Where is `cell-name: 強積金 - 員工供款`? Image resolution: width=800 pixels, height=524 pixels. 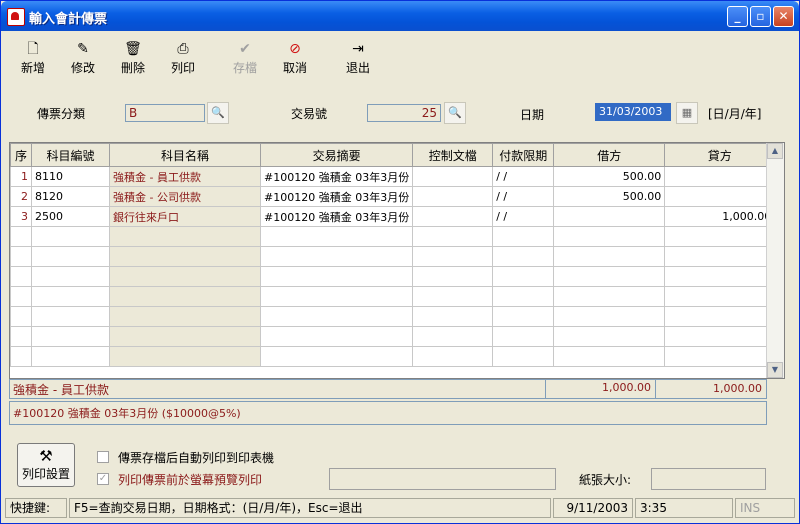 cell-name: 強積金 - 員工供款 is located at coordinates (185, 176).